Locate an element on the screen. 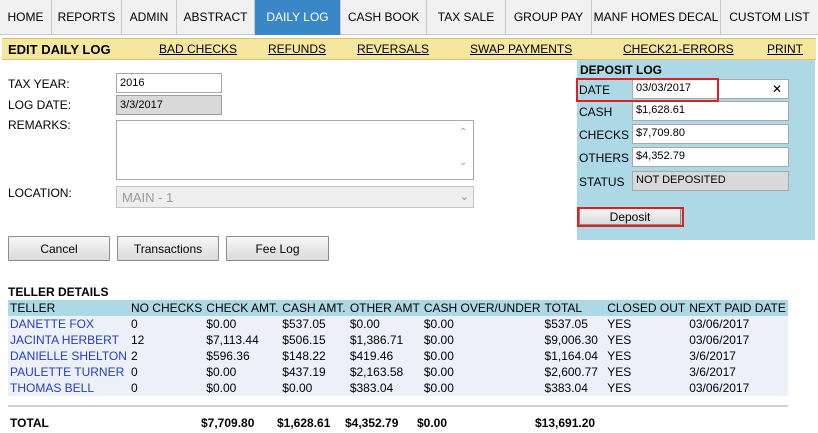 The height and width of the screenshot is (433, 818). location-select: MAIN - 1 ⌄ is located at coordinates (295, 197).